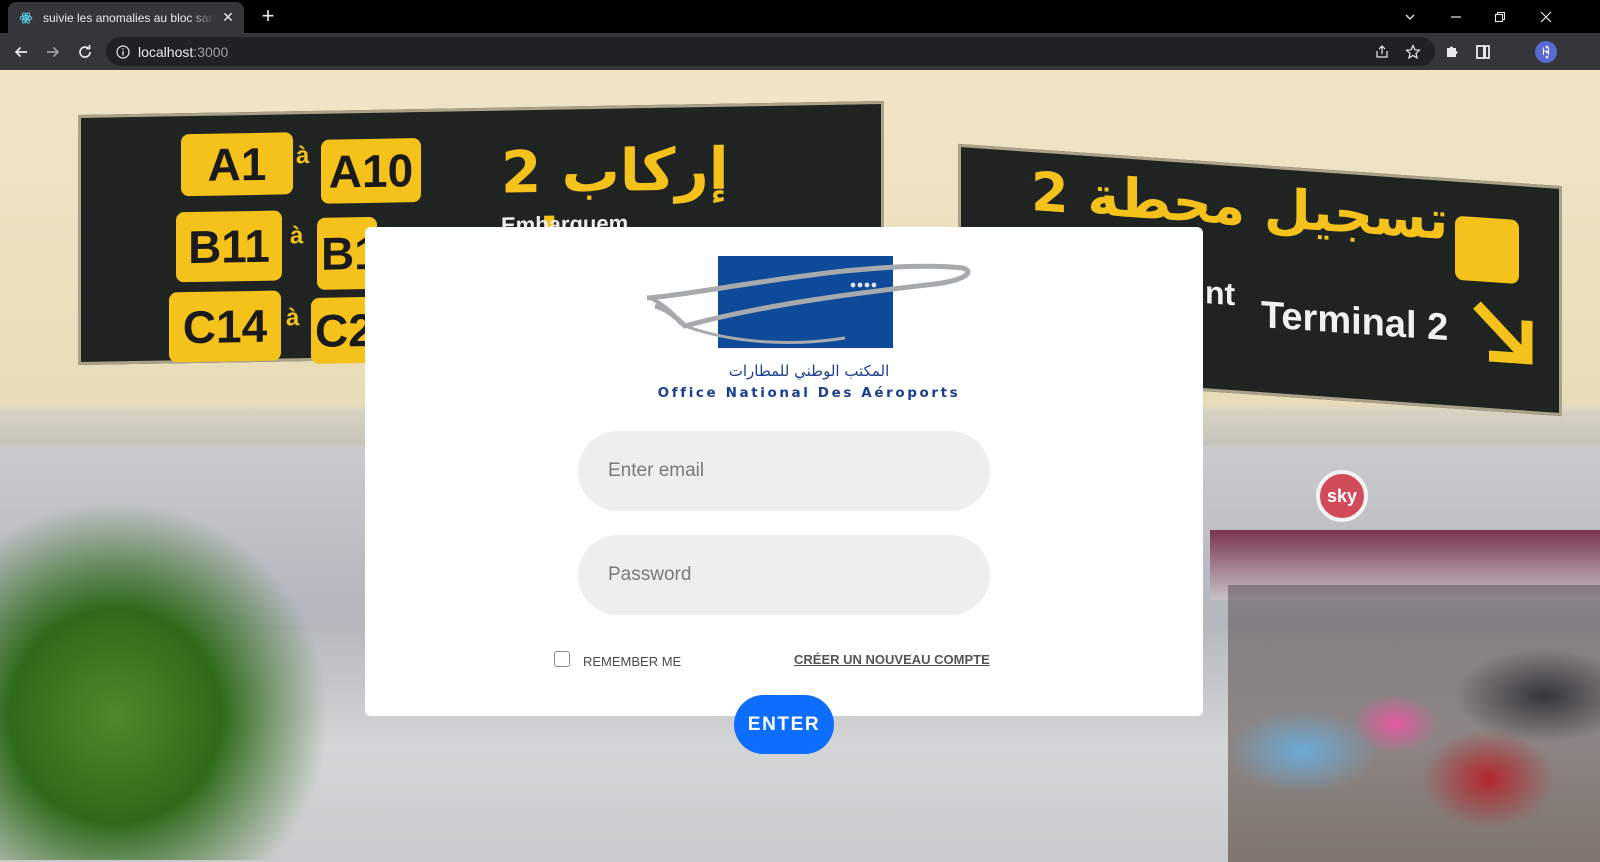 Image resolution: width=1600 pixels, height=862 pixels. What do you see at coordinates (784, 575) in the screenshot?
I see `password-input` at bounding box center [784, 575].